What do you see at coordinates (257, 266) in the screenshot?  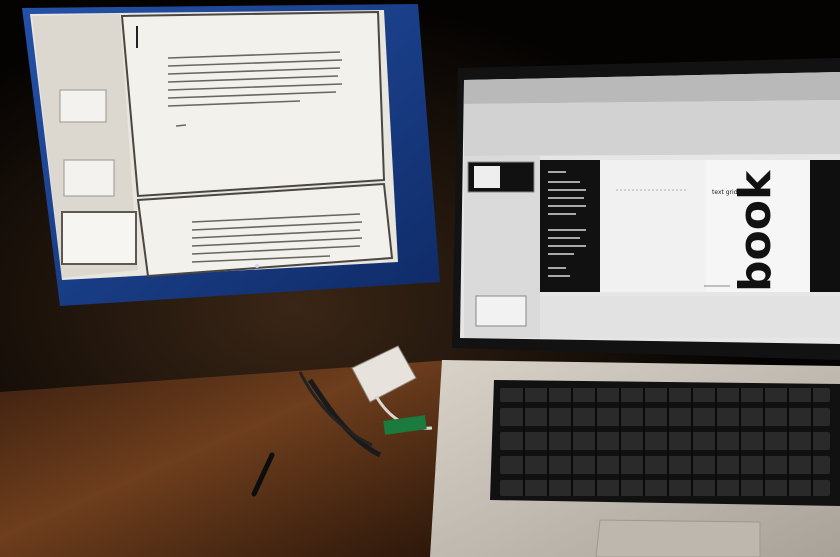 I see `apple-logo-light` at bounding box center [257, 266].